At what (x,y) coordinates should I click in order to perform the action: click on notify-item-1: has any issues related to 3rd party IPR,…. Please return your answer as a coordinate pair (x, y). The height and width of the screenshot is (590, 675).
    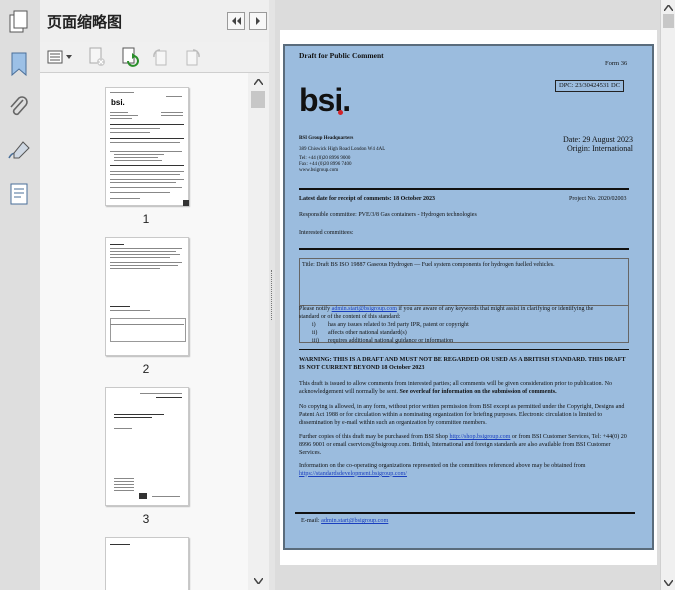
    Looking at the image, I should click on (398, 325).